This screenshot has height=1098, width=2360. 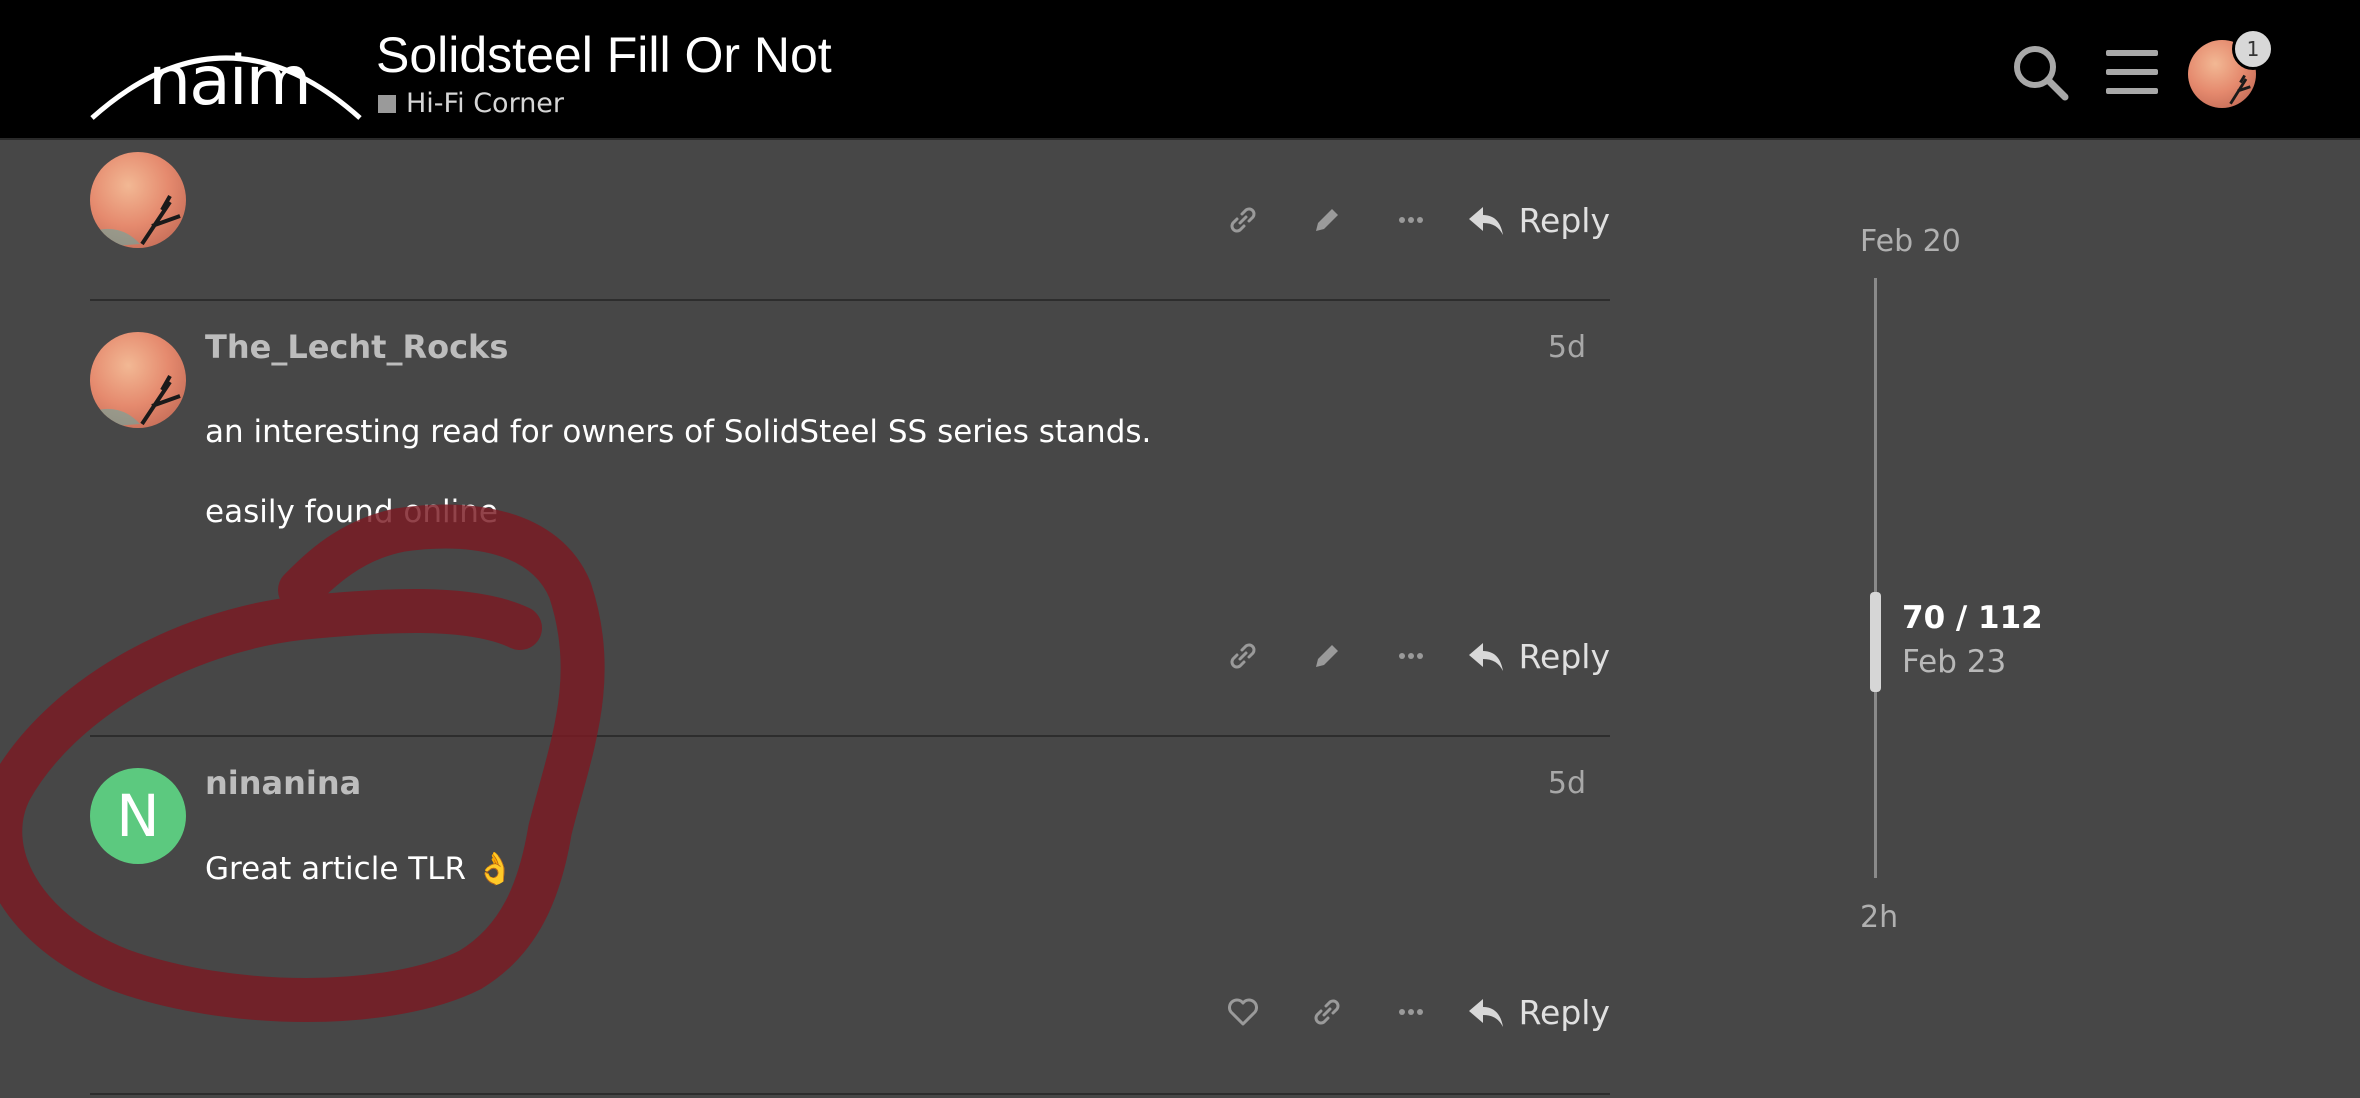 What do you see at coordinates (2132, 72) in the screenshot?
I see `hamburger-menu-icon` at bounding box center [2132, 72].